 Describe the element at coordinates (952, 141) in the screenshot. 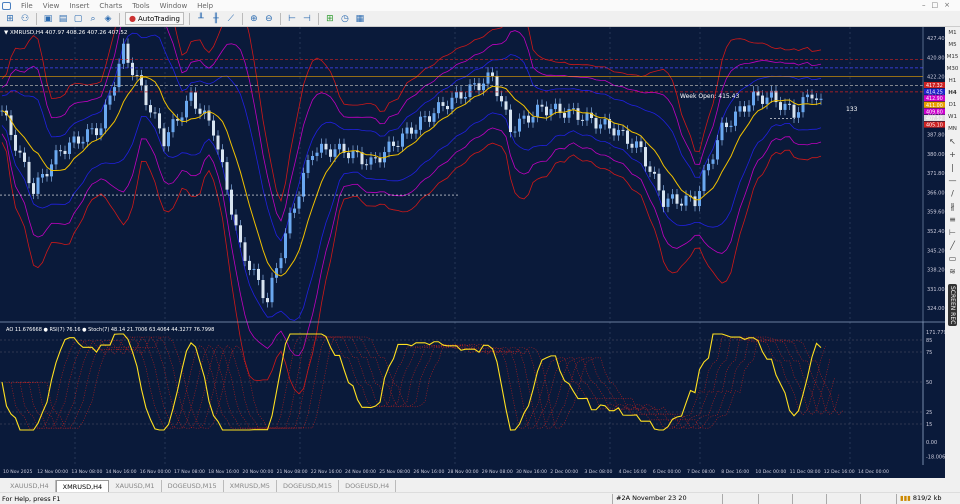

I see `drawing-tool-icon: ↖` at that location.